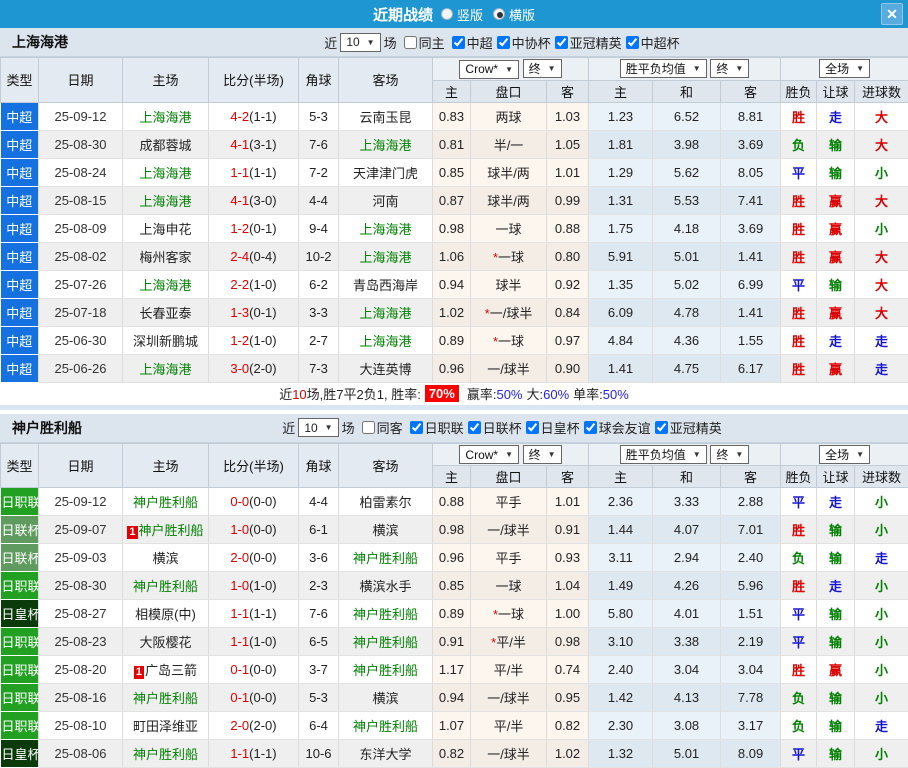 Image resolution: width=908 pixels, height=768 pixels. I want to click on team-name: 长春亚泰, so click(165, 313).